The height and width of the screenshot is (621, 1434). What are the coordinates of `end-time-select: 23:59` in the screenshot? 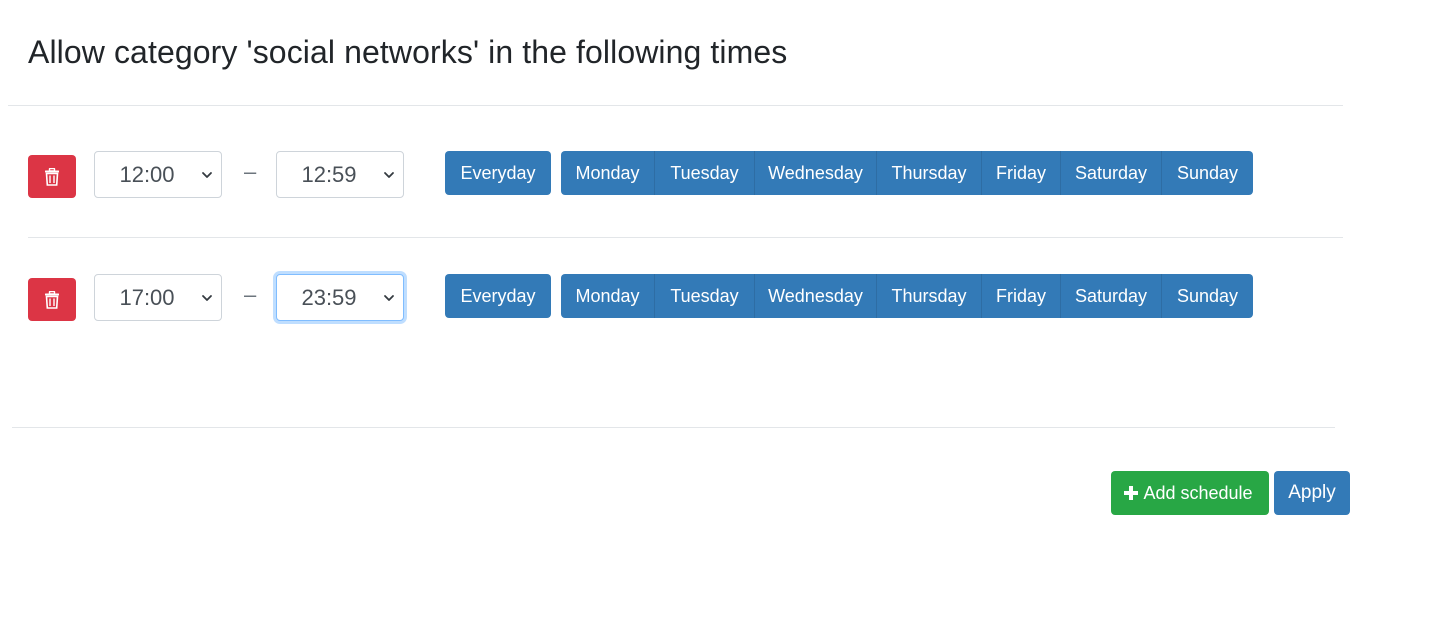 It's located at (340, 297).